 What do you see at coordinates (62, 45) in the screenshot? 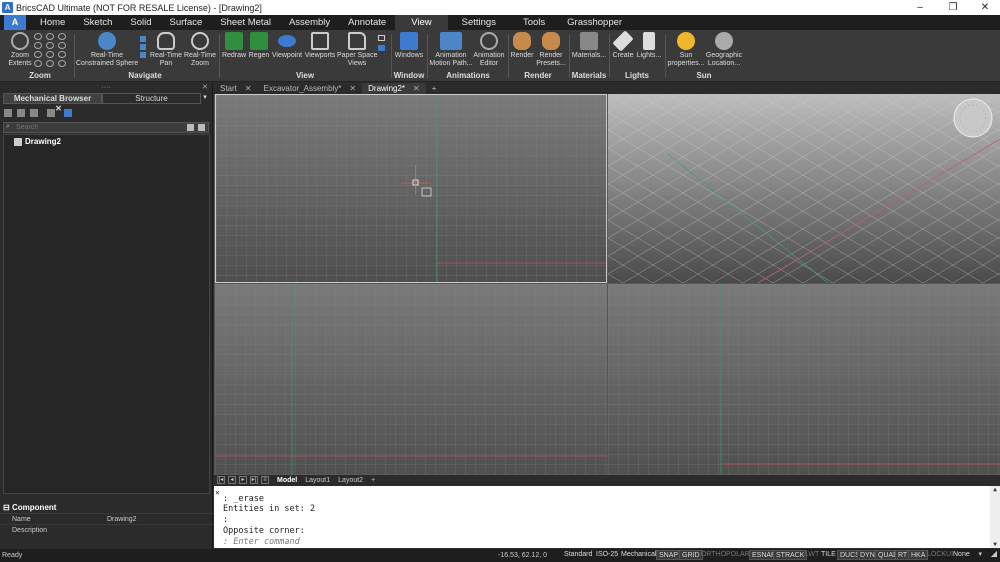
I see `zoom-dynamic-icon` at bounding box center [62, 45].